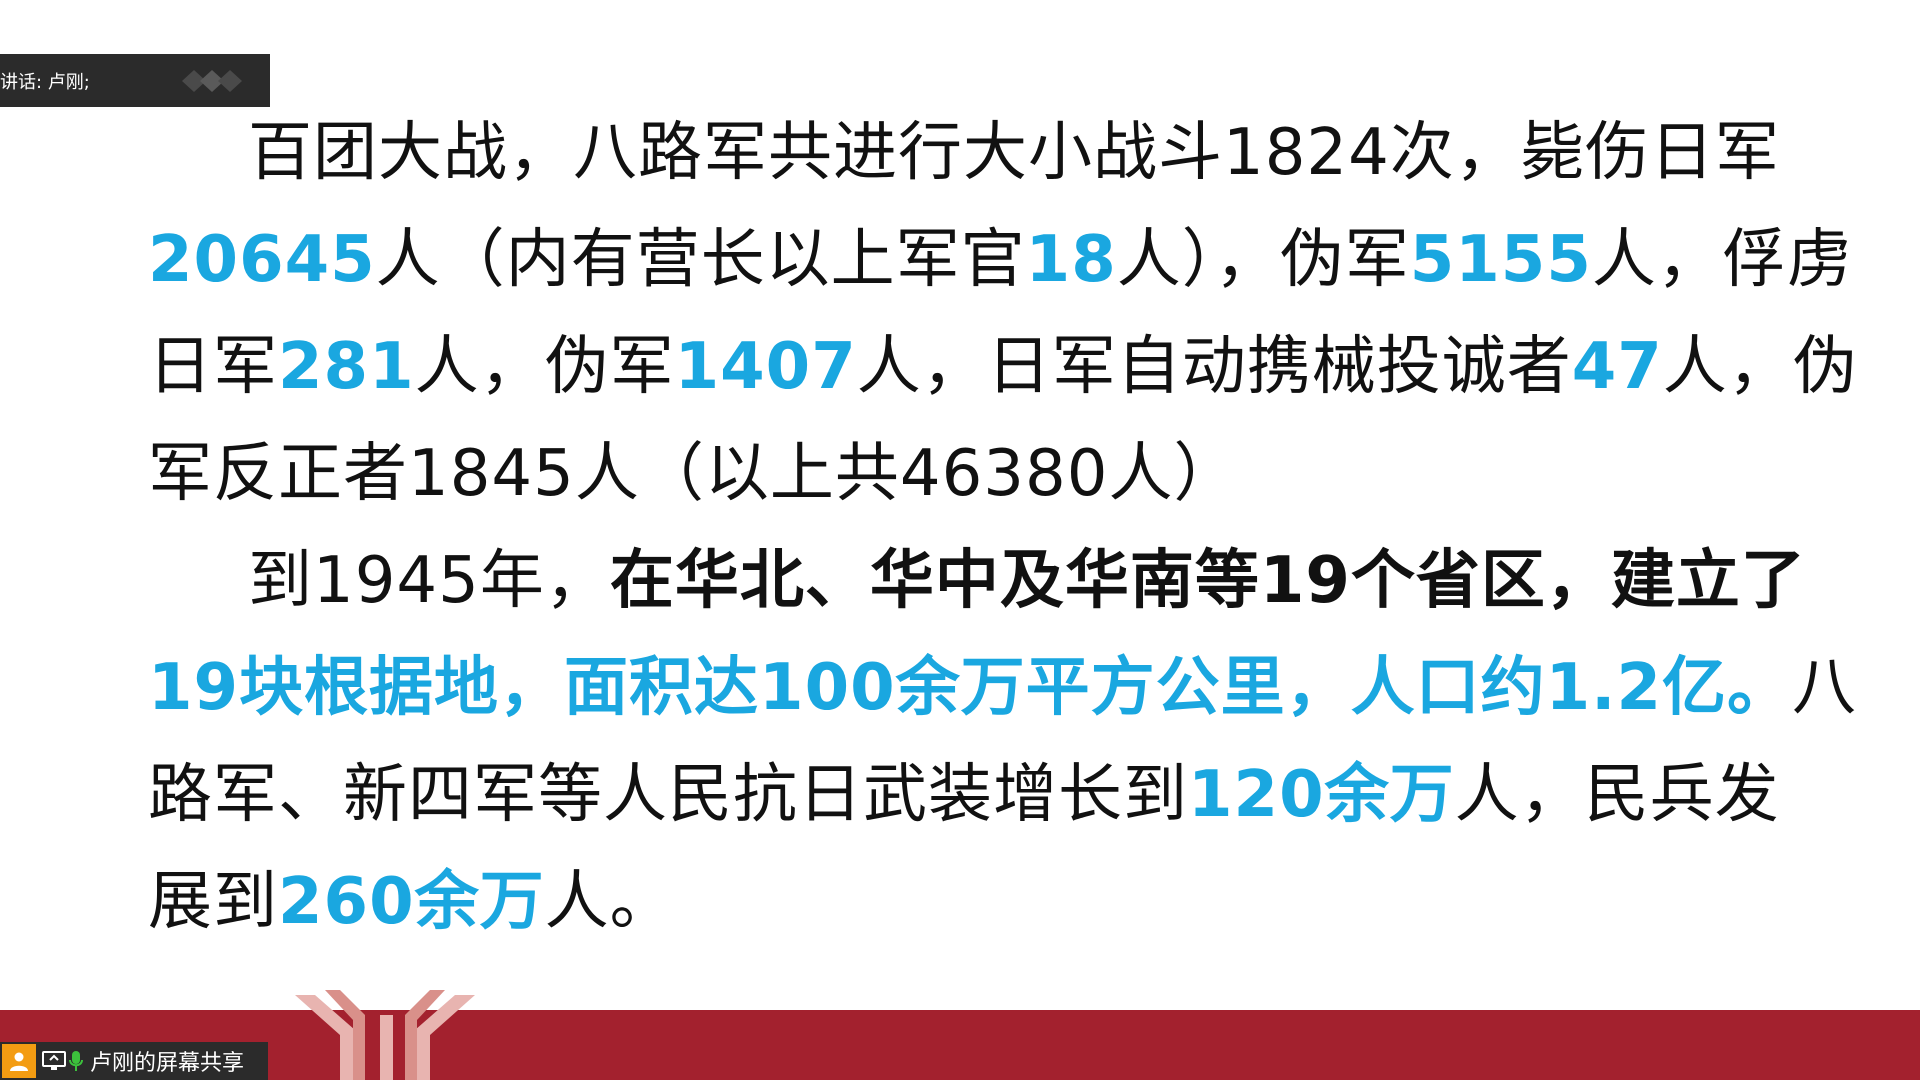 This screenshot has height=1080, width=1920. I want to click on slide-line-2: 20645人（内有营长以上军官18人），伪军5155人，俘虏, so click(1000, 260).